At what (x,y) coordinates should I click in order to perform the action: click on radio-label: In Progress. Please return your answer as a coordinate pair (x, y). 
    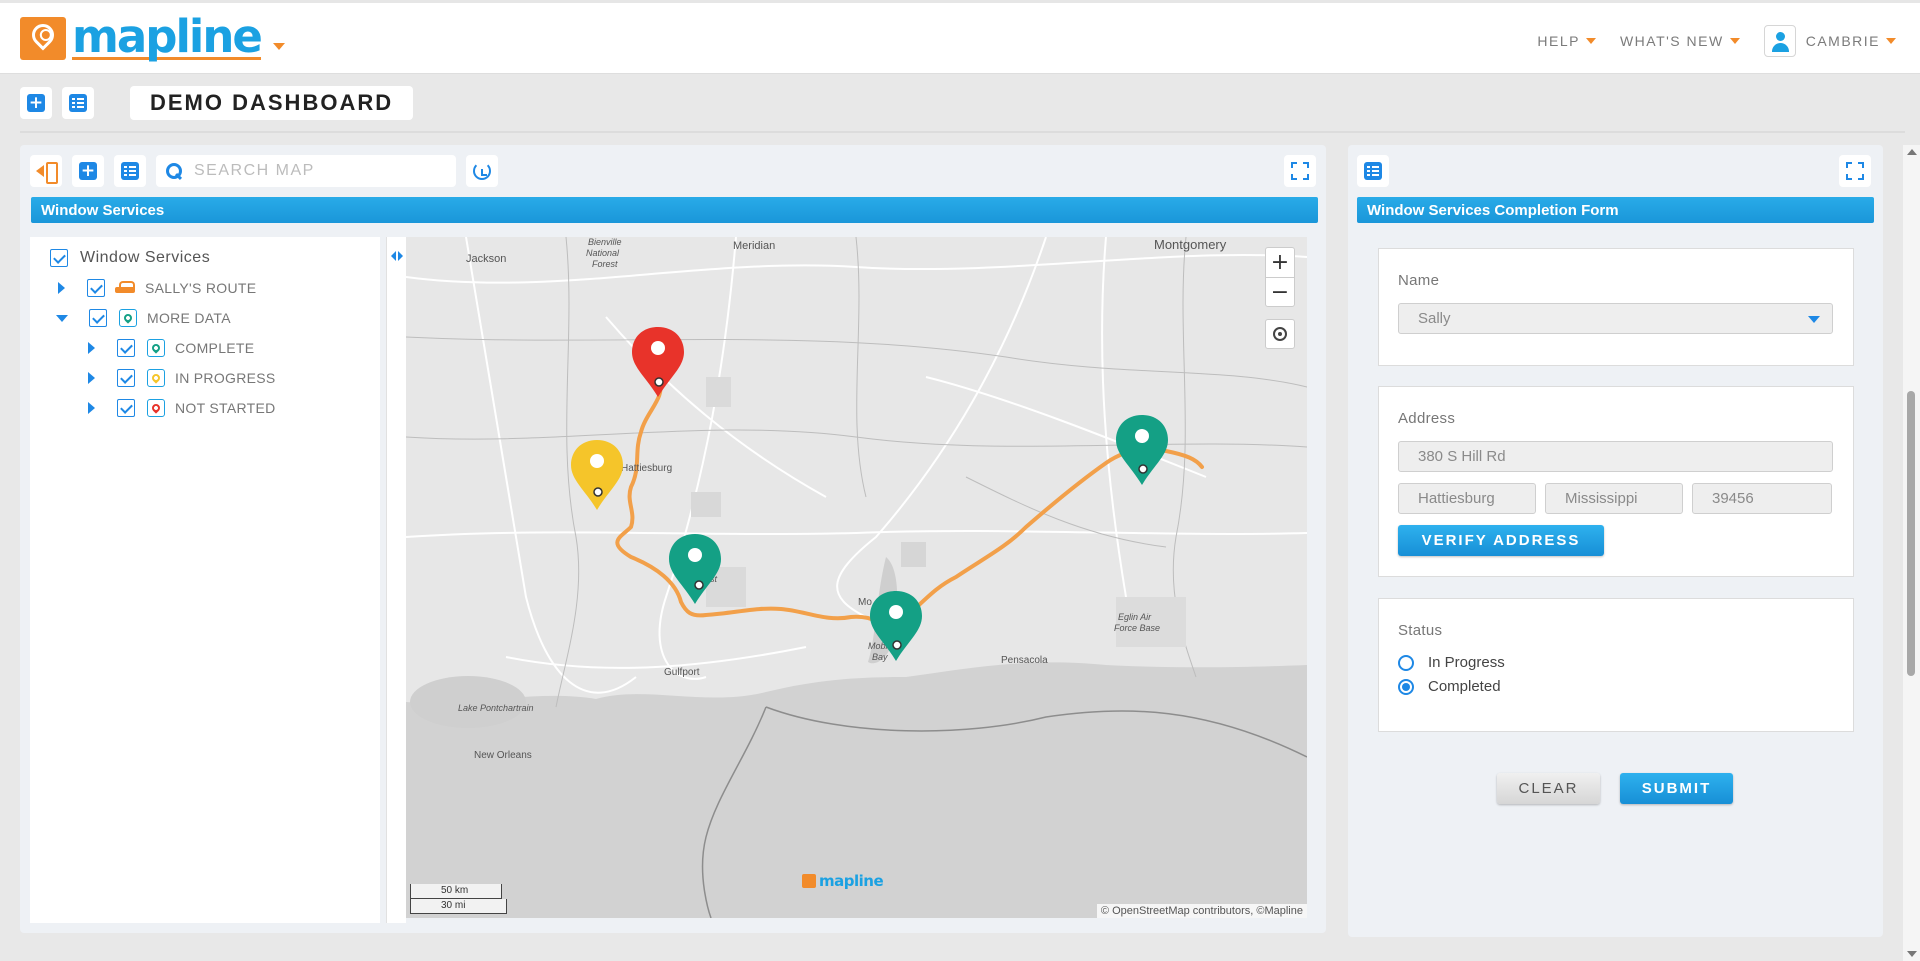
    Looking at the image, I should click on (1466, 662).